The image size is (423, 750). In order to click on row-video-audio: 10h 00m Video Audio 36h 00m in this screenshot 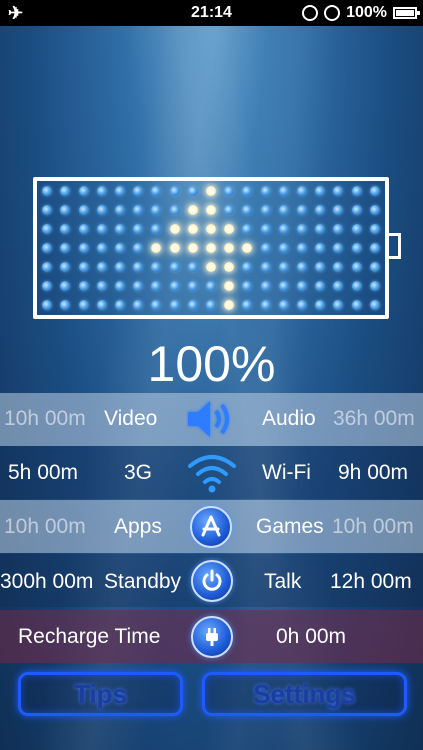, I will do `click(211, 419)`.